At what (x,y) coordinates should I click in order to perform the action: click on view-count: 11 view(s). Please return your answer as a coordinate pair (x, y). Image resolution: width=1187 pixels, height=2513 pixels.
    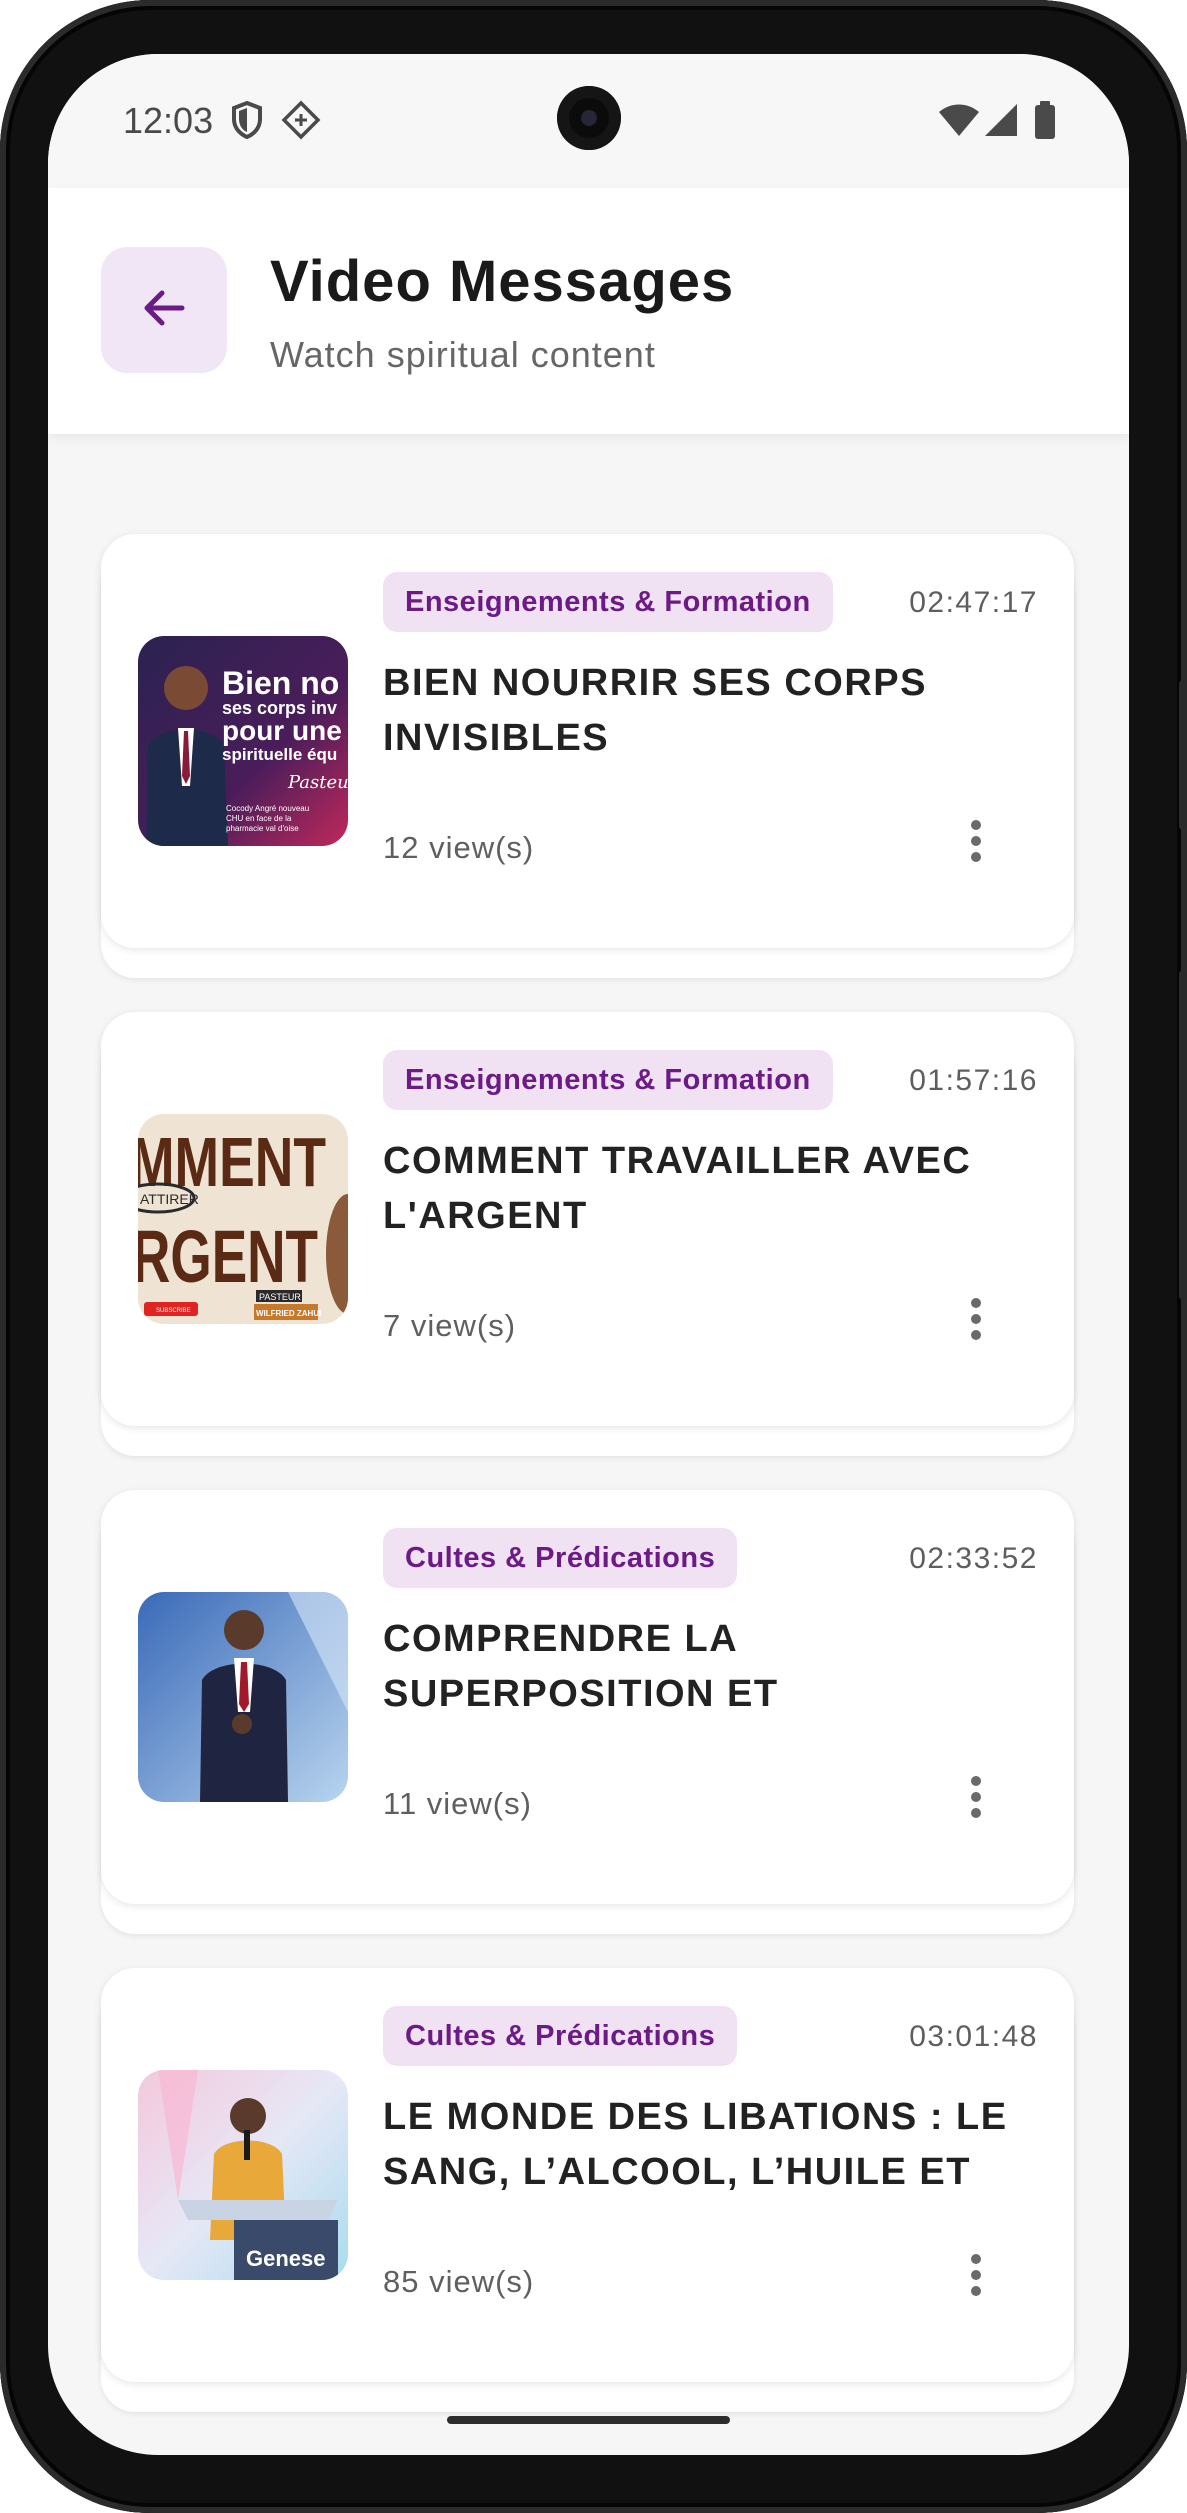
    Looking at the image, I should click on (457, 1803).